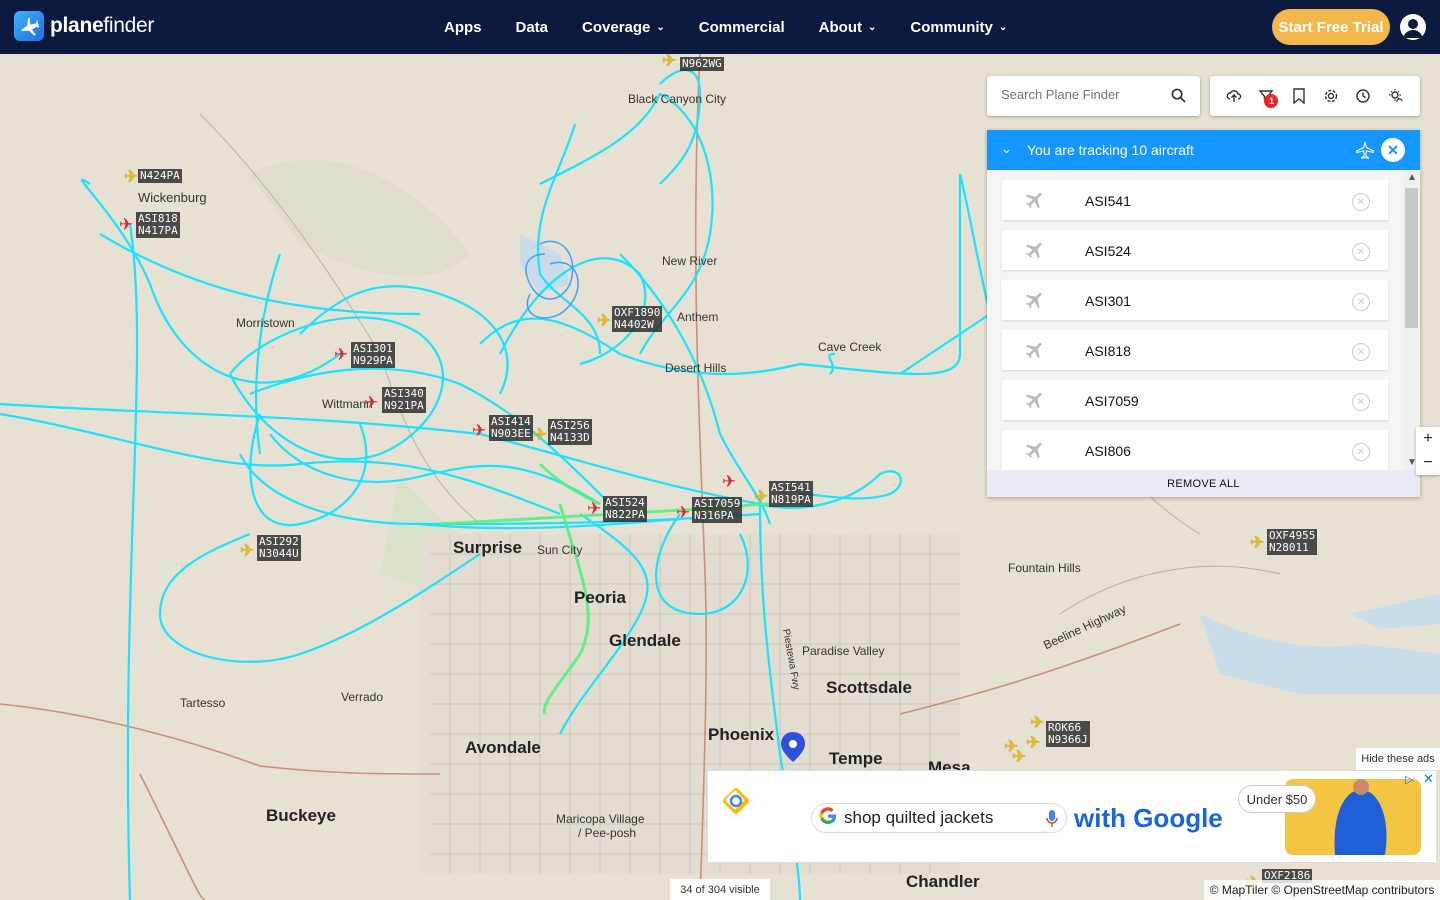  What do you see at coordinates (856, 758) in the screenshot?
I see `place-tempe: Tempe` at bounding box center [856, 758].